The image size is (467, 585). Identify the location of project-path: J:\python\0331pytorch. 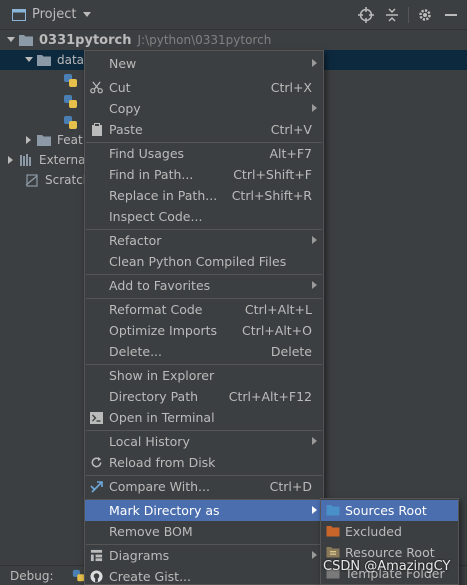
(204, 40).